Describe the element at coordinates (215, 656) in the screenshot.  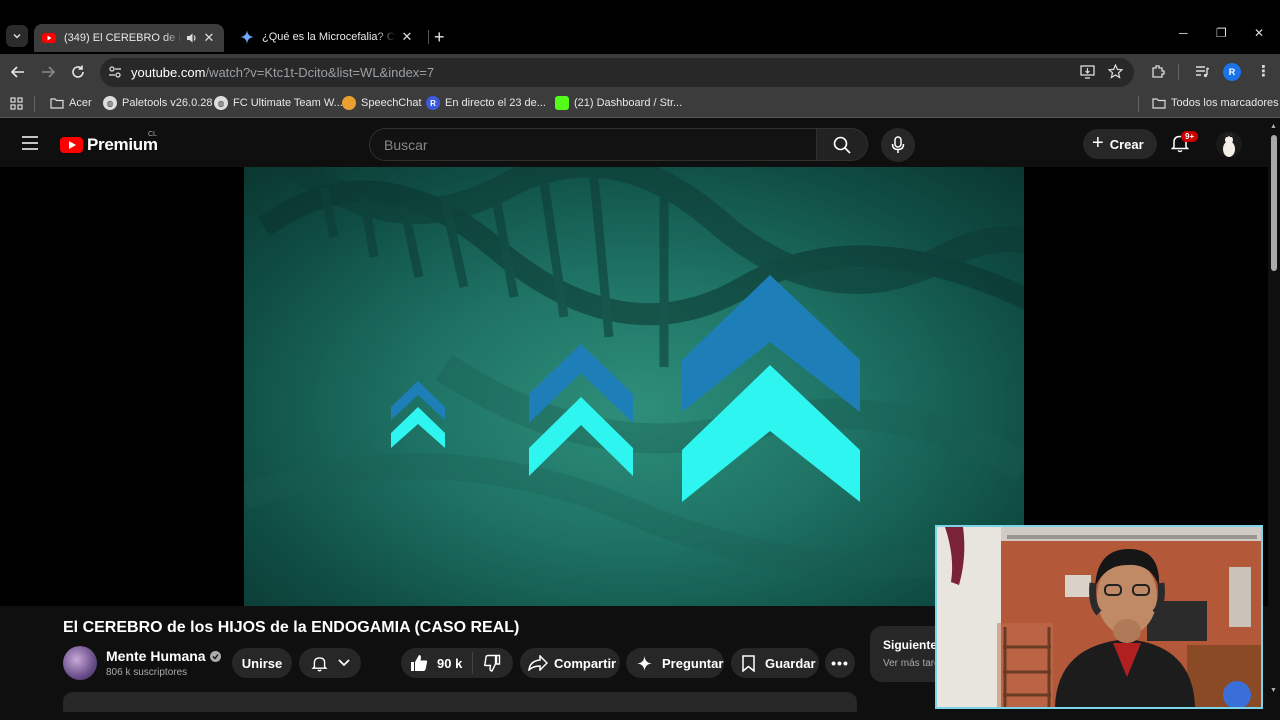
I see `verified-check-icon` at that location.